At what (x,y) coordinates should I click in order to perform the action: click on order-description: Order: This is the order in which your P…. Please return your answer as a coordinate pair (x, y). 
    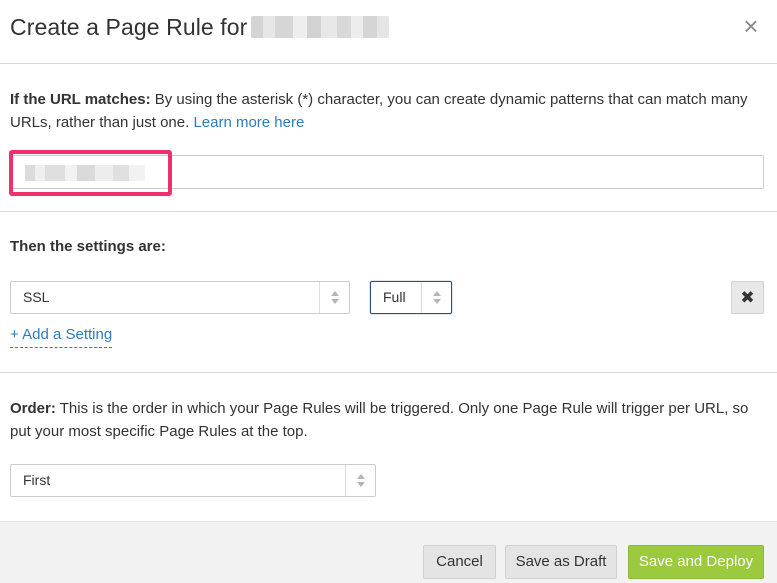
    Looking at the image, I should click on (385, 420).